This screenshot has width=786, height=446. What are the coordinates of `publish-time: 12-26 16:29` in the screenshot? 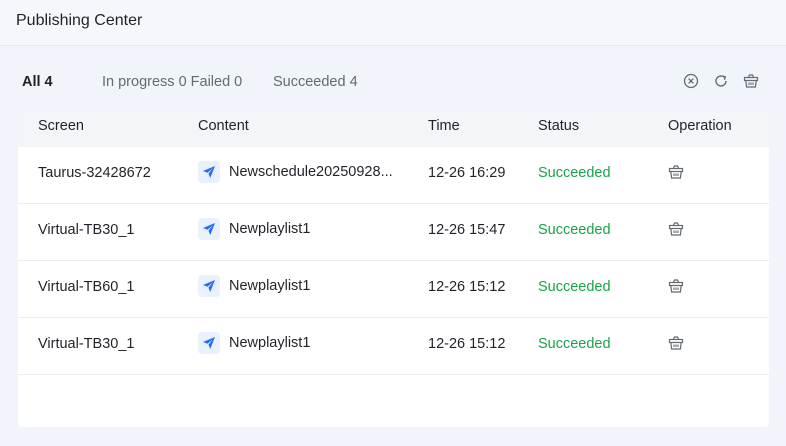 It's located at (467, 173).